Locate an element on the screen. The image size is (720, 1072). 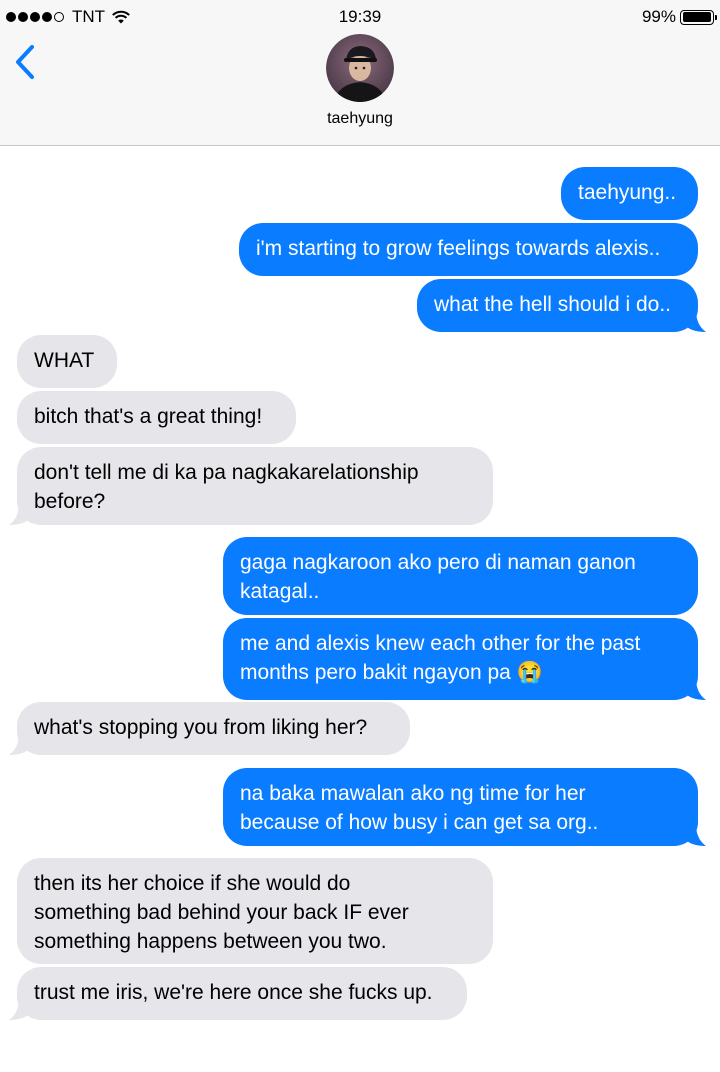
message-bubble-sent: taehyung.. is located at coordinates (629, 193).